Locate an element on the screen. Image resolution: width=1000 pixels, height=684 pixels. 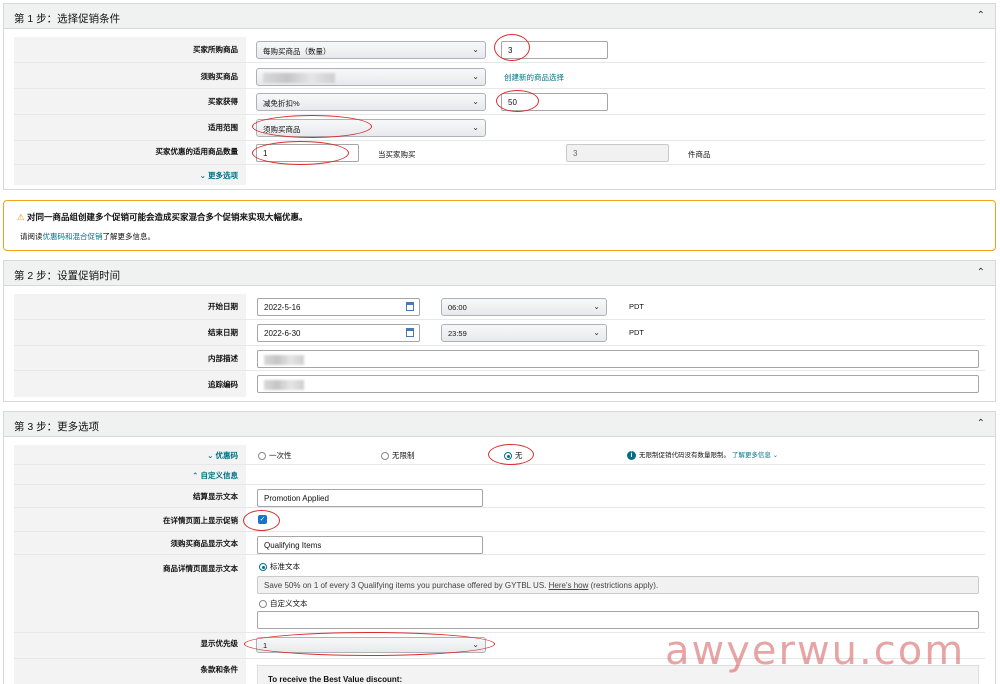
row-end-date: 结束日期 2022-6-30 23:59 ⌄ PDT is located at coordinates (499, 333).